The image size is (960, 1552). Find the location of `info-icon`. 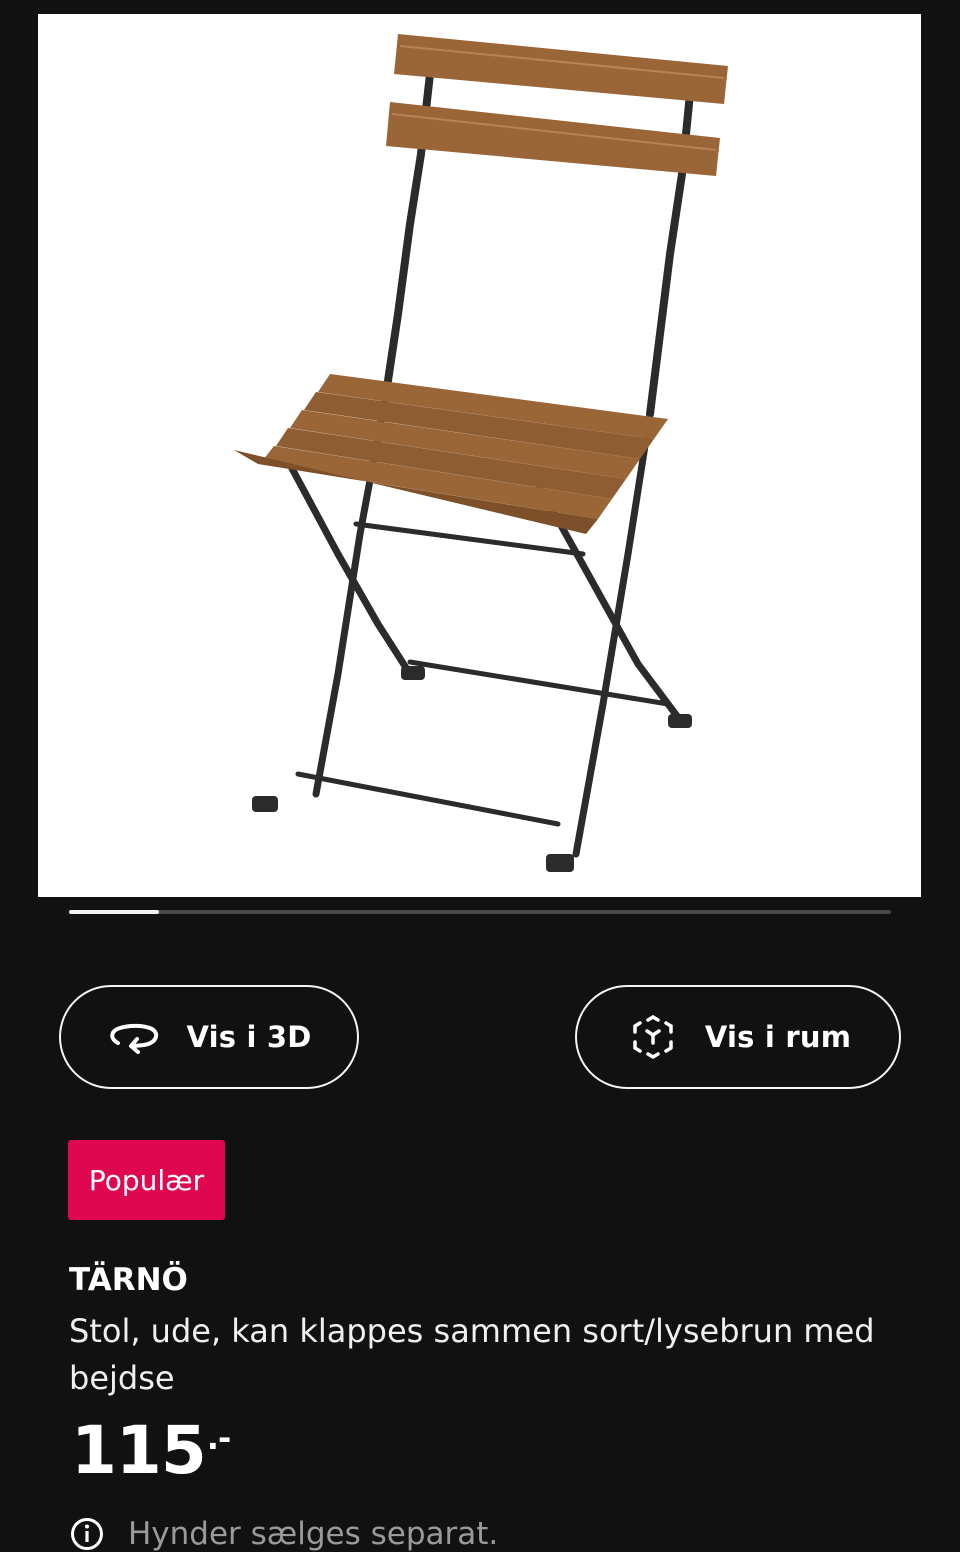

info-icon is located at coordinates (87, 1534).